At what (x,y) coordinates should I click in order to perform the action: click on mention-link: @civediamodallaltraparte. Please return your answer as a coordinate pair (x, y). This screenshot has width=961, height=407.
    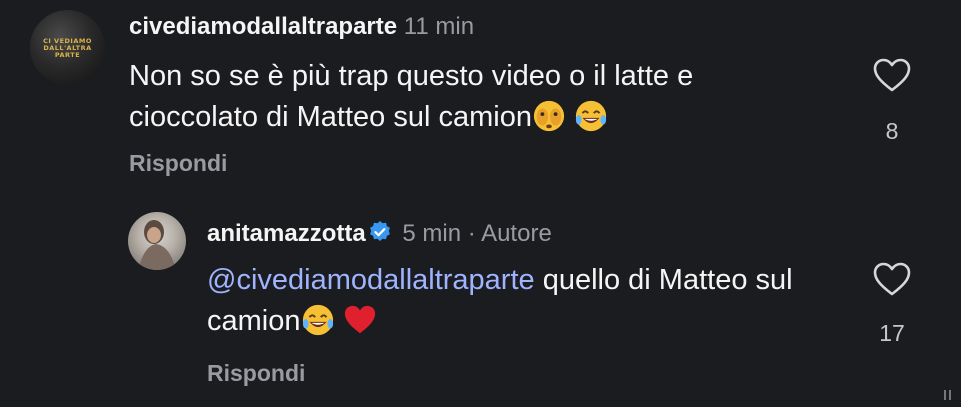
    Looking at the image, I should click on (371, 280).